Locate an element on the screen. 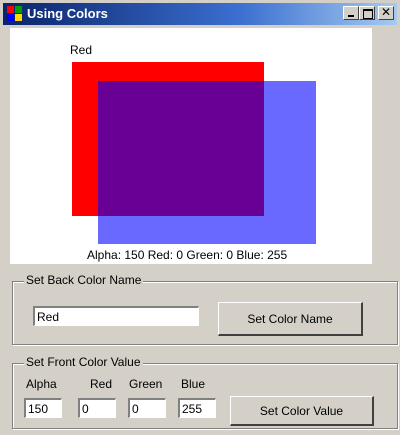 Image resolution: width=400 pixels, height=435 pixels. close-button: ✕ is located at coordinates (386, 12).